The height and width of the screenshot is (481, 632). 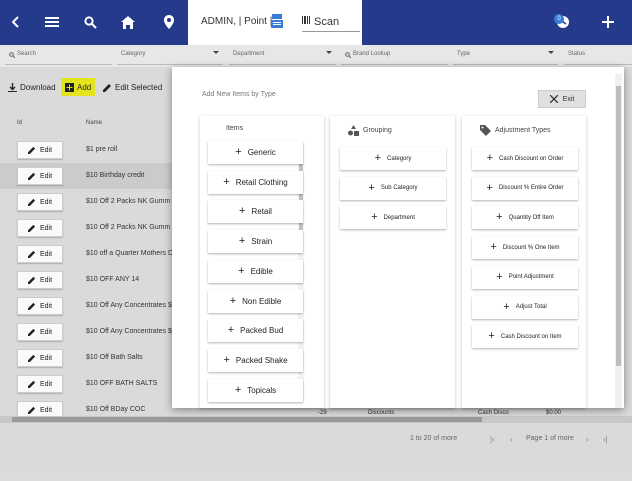 What do you see at coordinates (255, 360) in the screenshot?
I see `add-item-type-button: + Packed Shake` at bounding box center [255, 360].